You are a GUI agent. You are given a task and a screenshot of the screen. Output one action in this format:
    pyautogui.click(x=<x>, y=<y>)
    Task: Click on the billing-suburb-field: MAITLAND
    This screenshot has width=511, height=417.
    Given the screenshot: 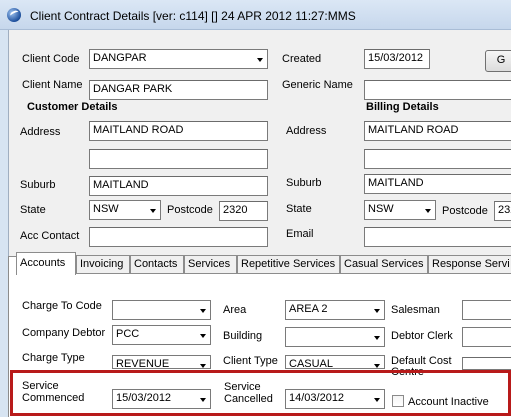 What is the action you would take?
    pyautogui.click(x=437, y=184)
    